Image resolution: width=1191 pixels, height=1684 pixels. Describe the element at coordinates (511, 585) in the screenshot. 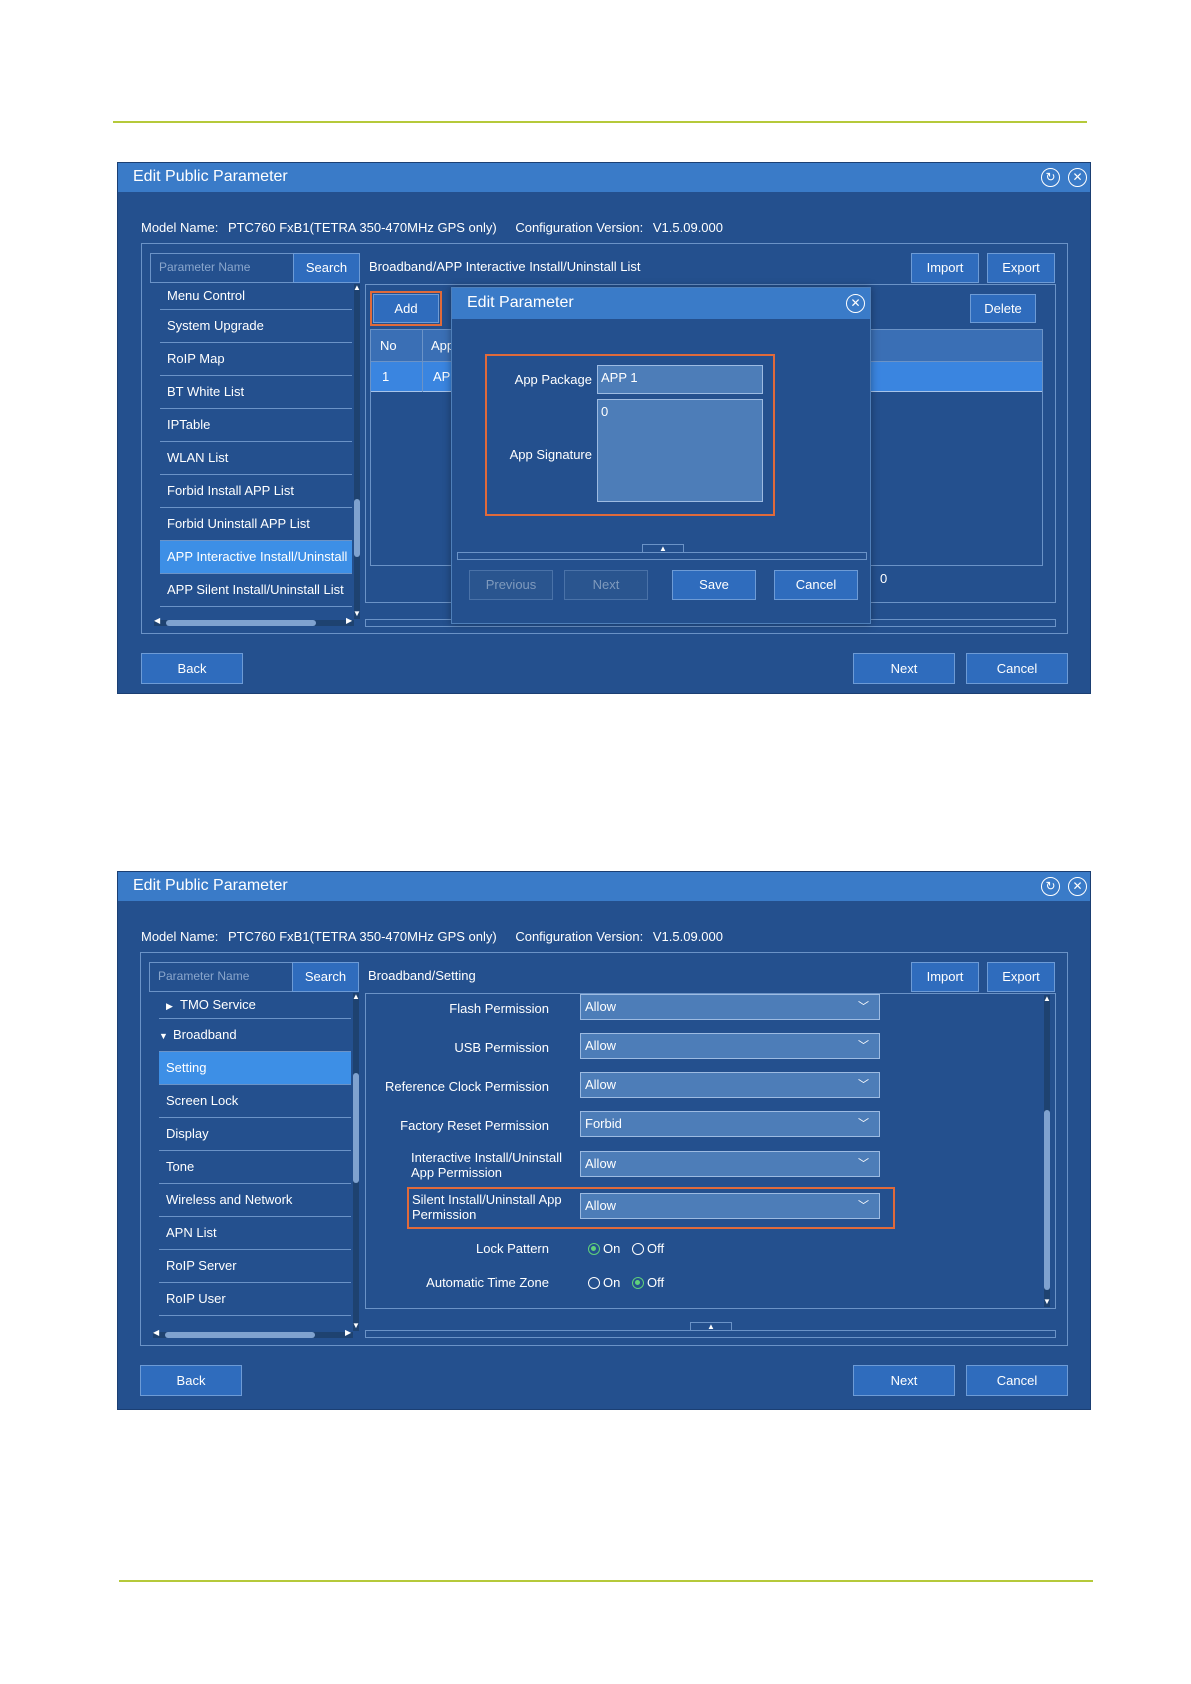

I see `previous-button: Previous` at that location.